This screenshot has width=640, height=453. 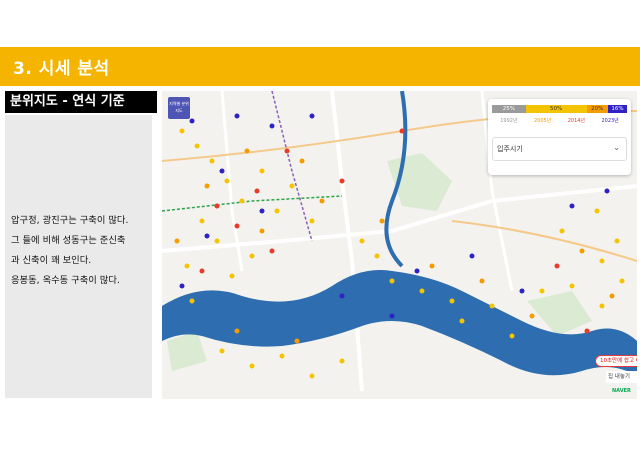 What do you see at coordinates (621, 391) in the screenshot?
I see `provider-logo: NAVER` at bounding box center [621, 391].